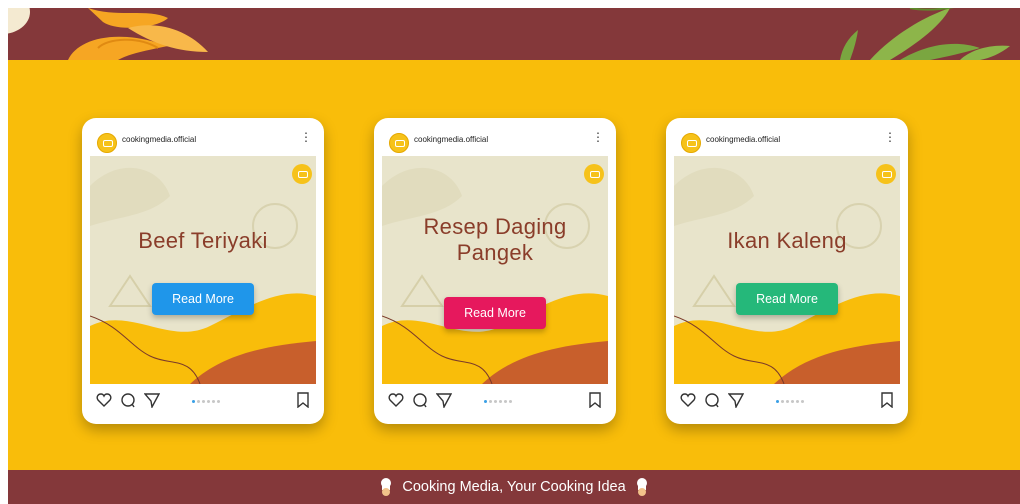 This screenshot has height=504, width=1020. What do you see at coordinates (495, 252) in the screenshot?
I see `post-title-line: Pangek` at bounding box center [495, 252].